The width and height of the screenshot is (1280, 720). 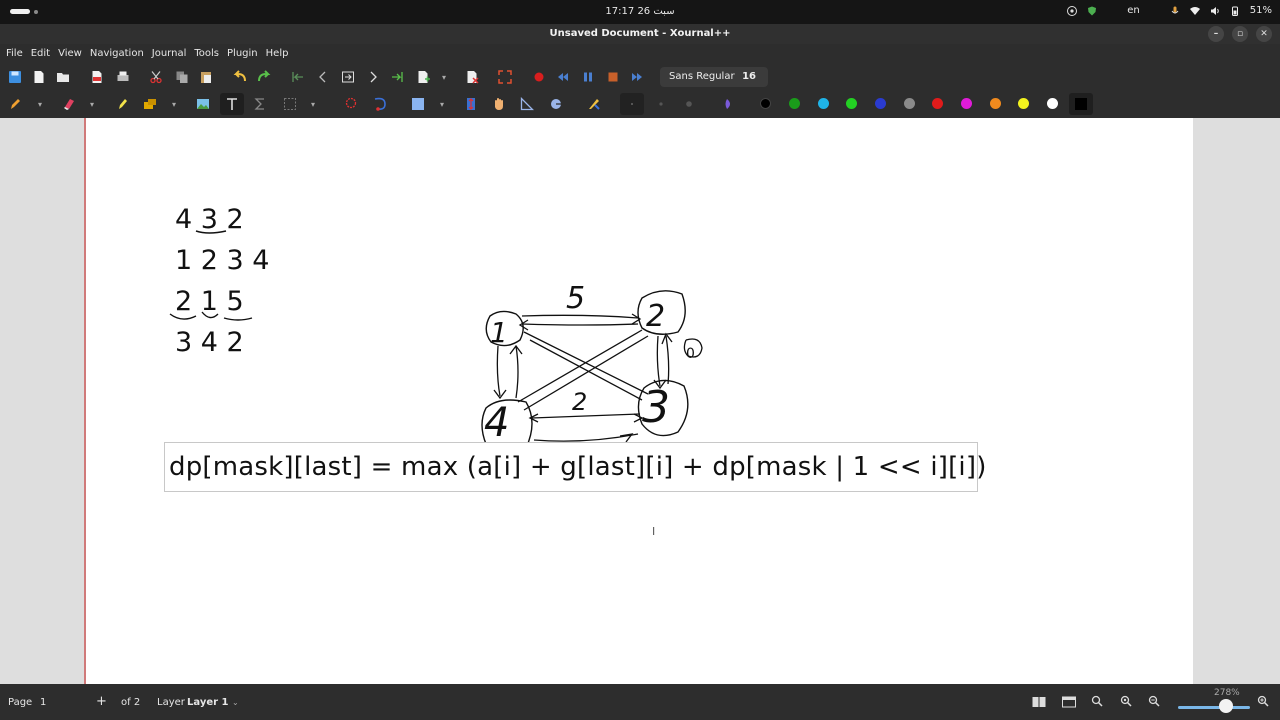 I want to click on text-tool-icon, so click(x=232, y=104).